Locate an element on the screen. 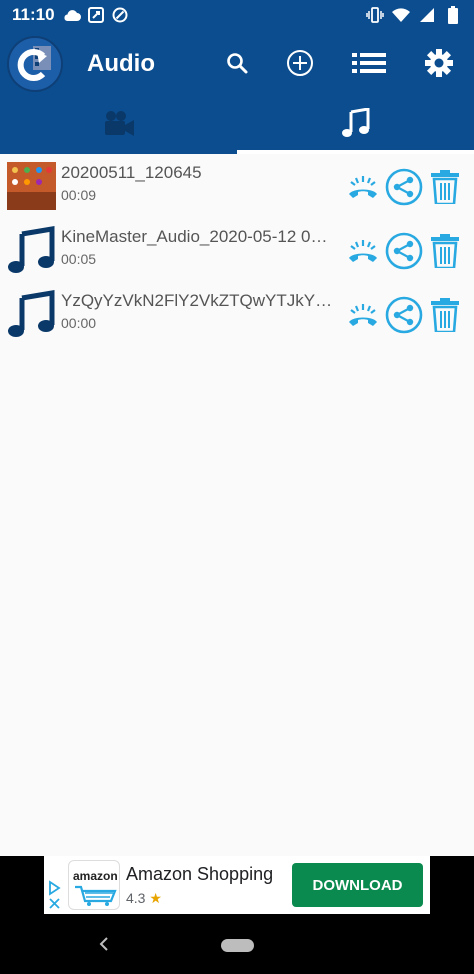 The image size is (474, 974). file-duration: 00:05 is located at coordinates (79, 259).